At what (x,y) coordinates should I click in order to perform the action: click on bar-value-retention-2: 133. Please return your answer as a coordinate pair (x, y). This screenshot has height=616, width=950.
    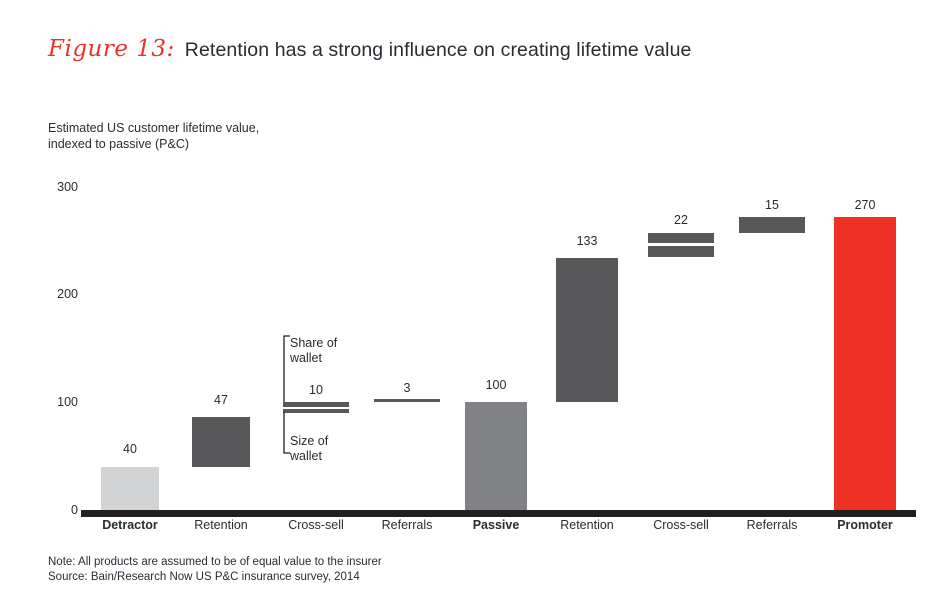
    Looking at the image, I should click on (587, 241).